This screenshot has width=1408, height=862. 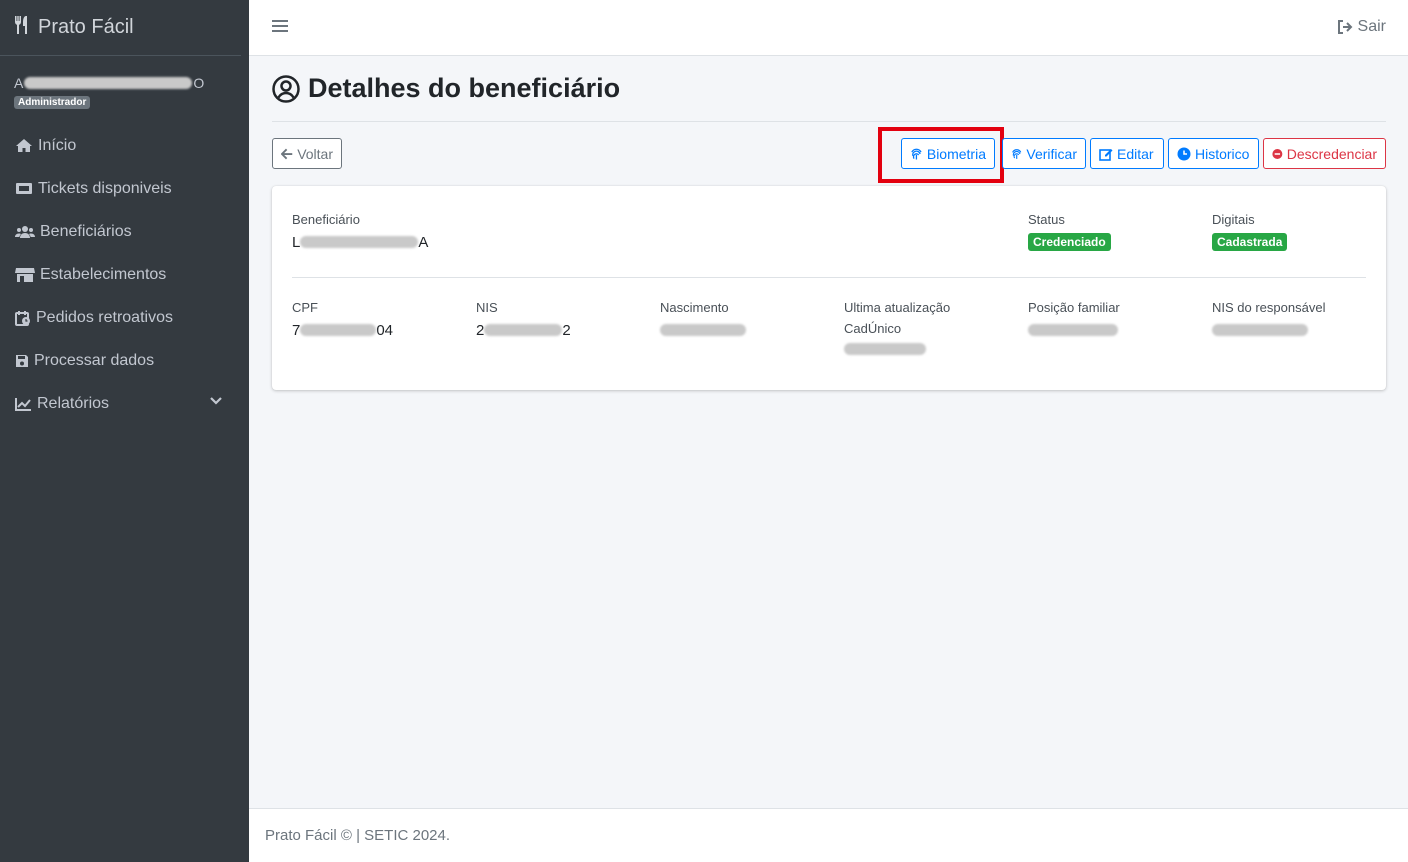 I want to click on descredenciar-button: Descredenciar, so click(x=1324, y=153).